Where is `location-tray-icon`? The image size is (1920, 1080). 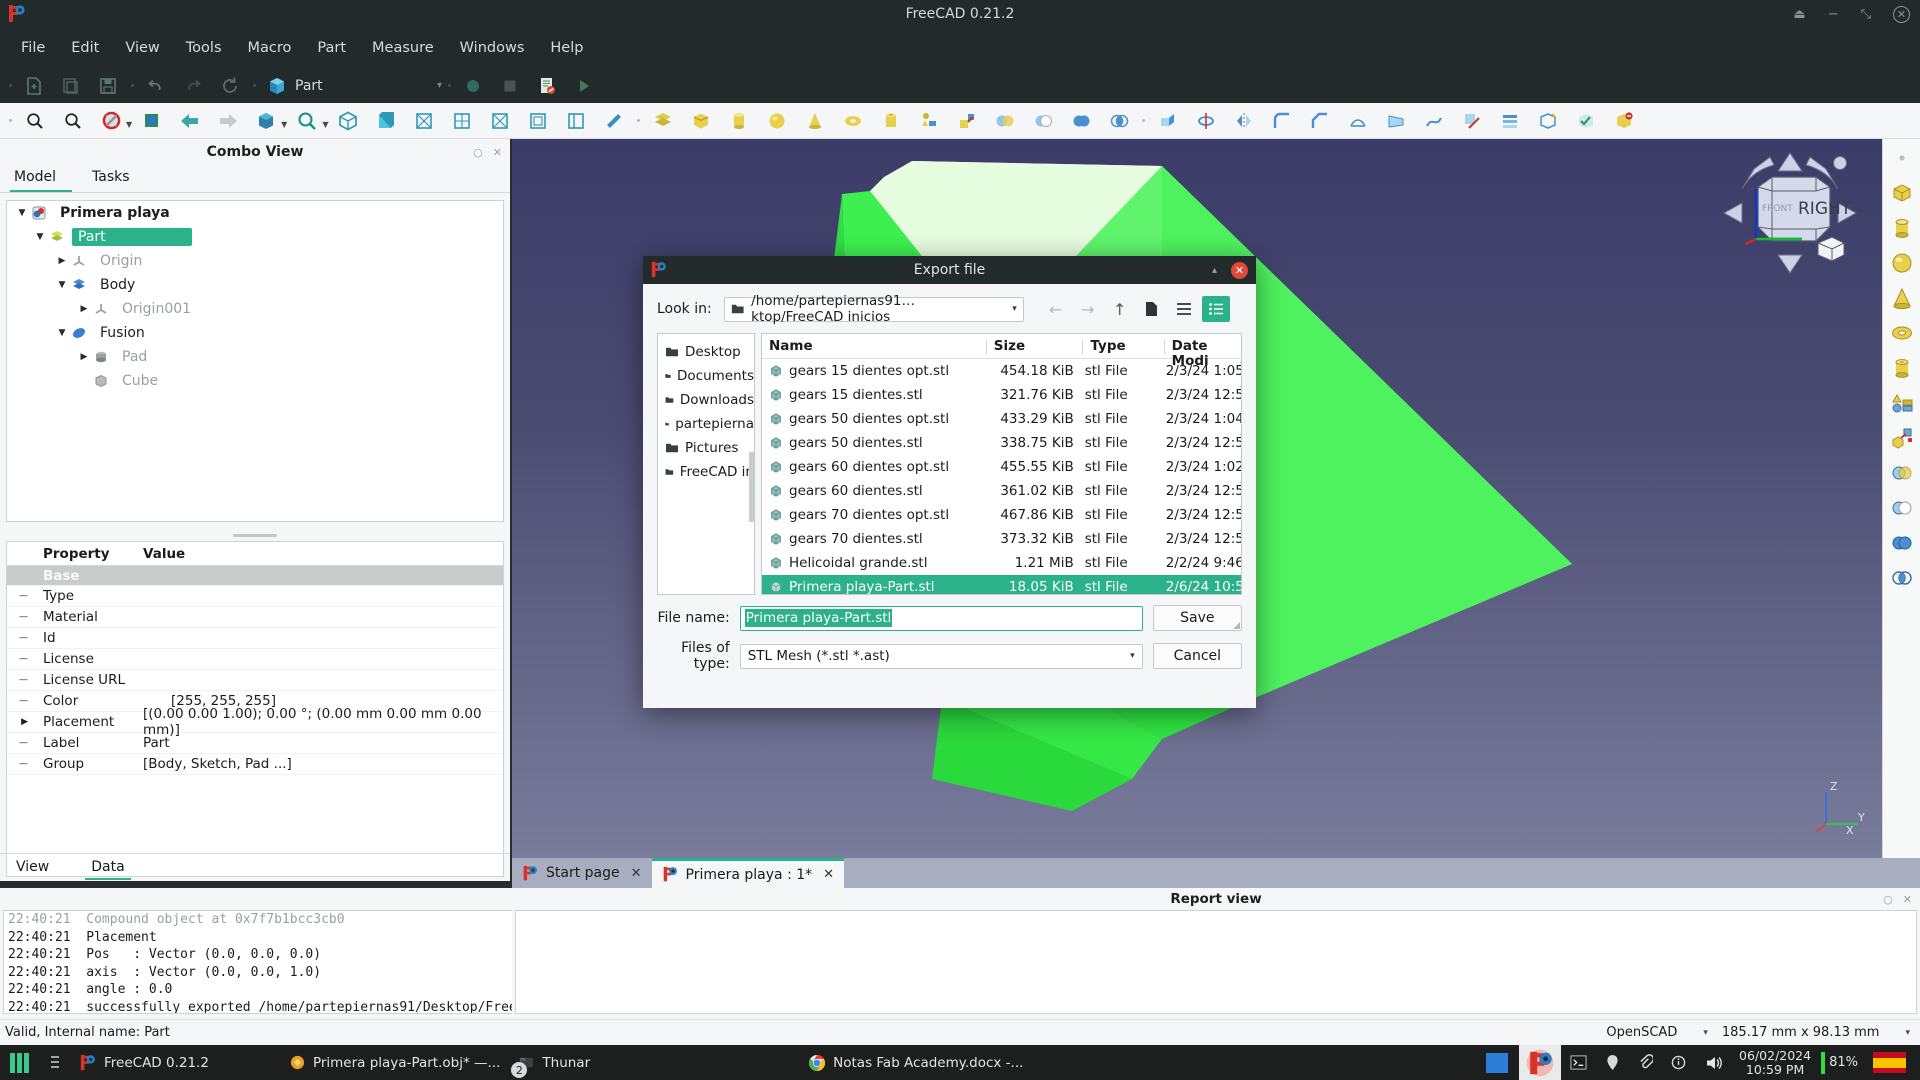
location-tray-icon is located at coordinates (1612, 1062).